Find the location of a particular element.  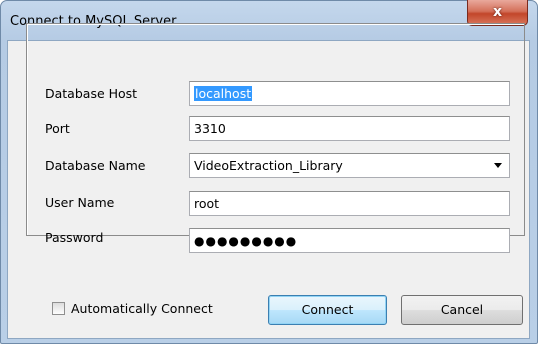

password-input: ●●●●●●●●● is located at coordinates (349, 240).